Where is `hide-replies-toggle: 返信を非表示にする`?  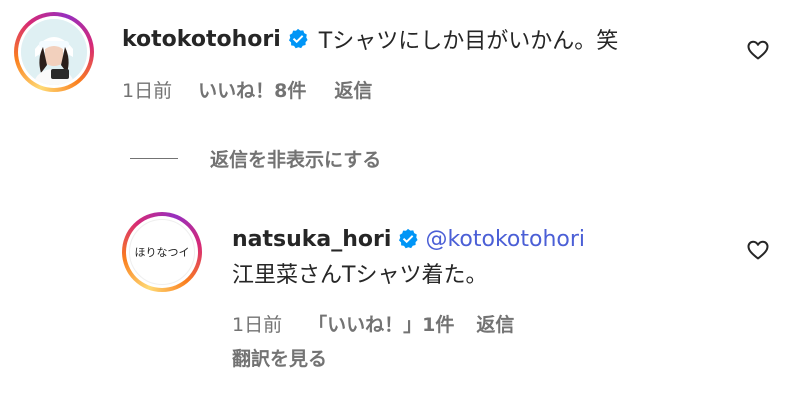
hide-replies-toggle: 返信を非表示にする is located at coordinates (255, 158).